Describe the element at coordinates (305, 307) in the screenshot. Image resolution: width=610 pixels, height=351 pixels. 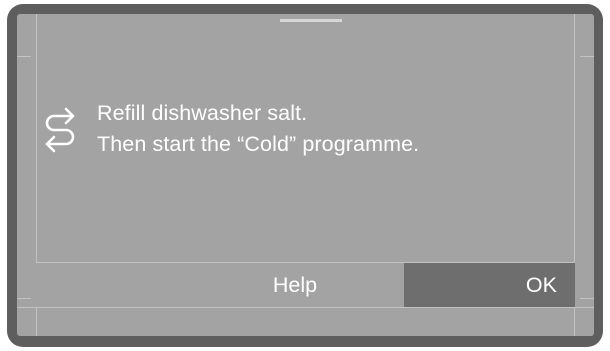
I see `bottom-divider` at that location.